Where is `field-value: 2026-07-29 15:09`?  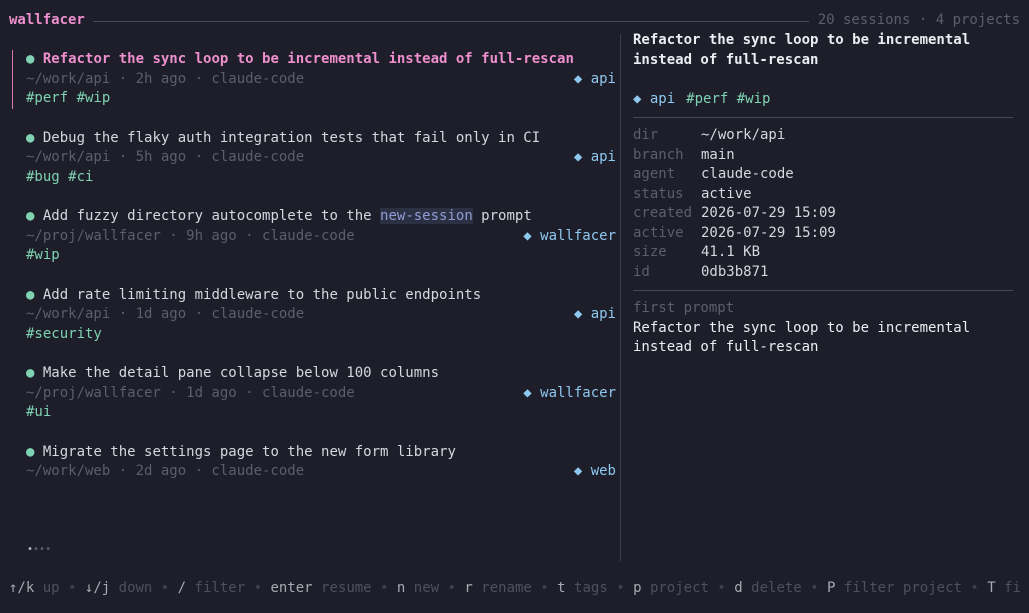
field-value: 2026-07-29 15:09 is located at coordinates (768, 232).